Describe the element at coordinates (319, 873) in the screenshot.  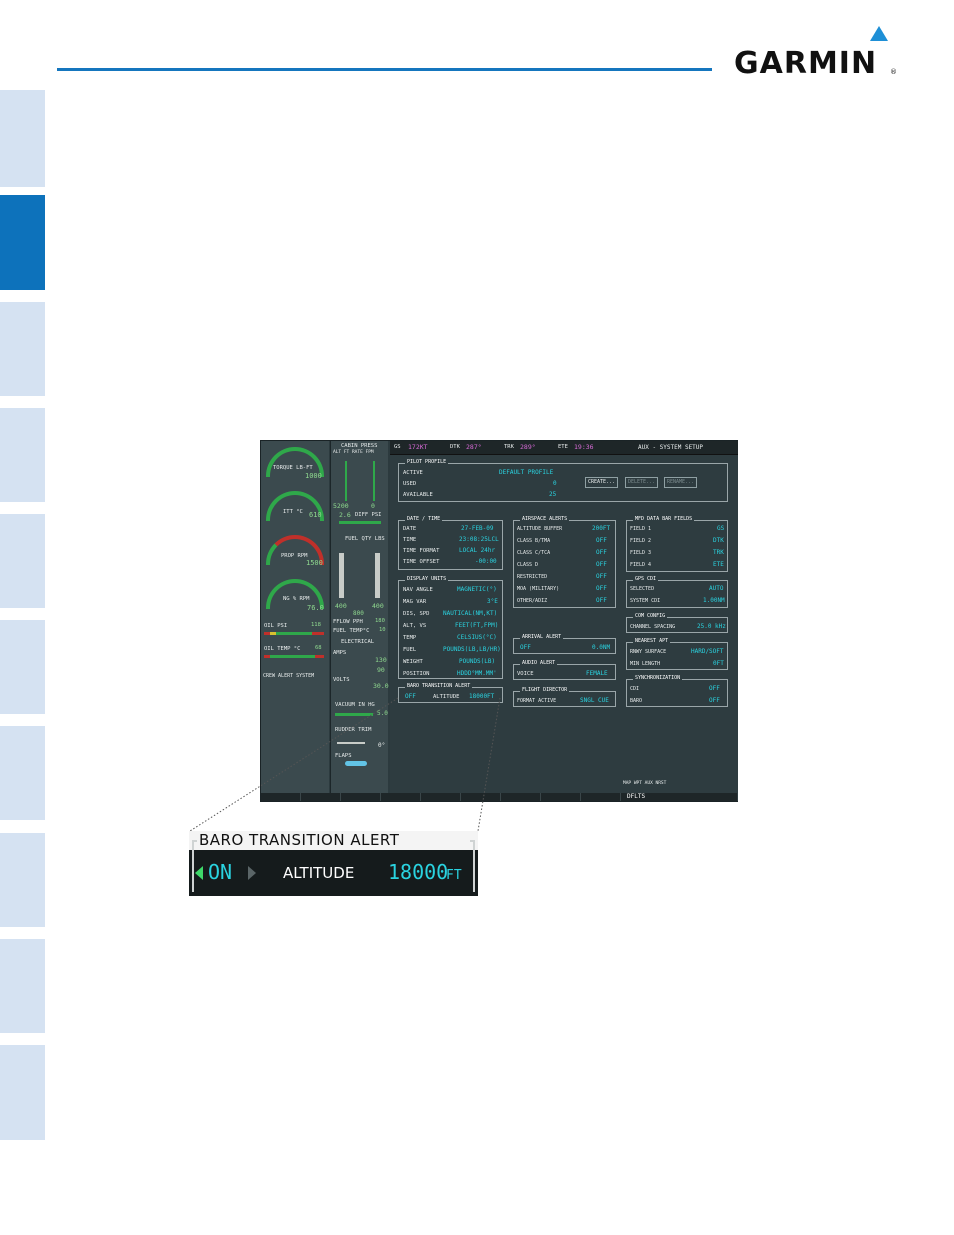
I see `zoom-altitude-label: ALTITUDE` at that location.